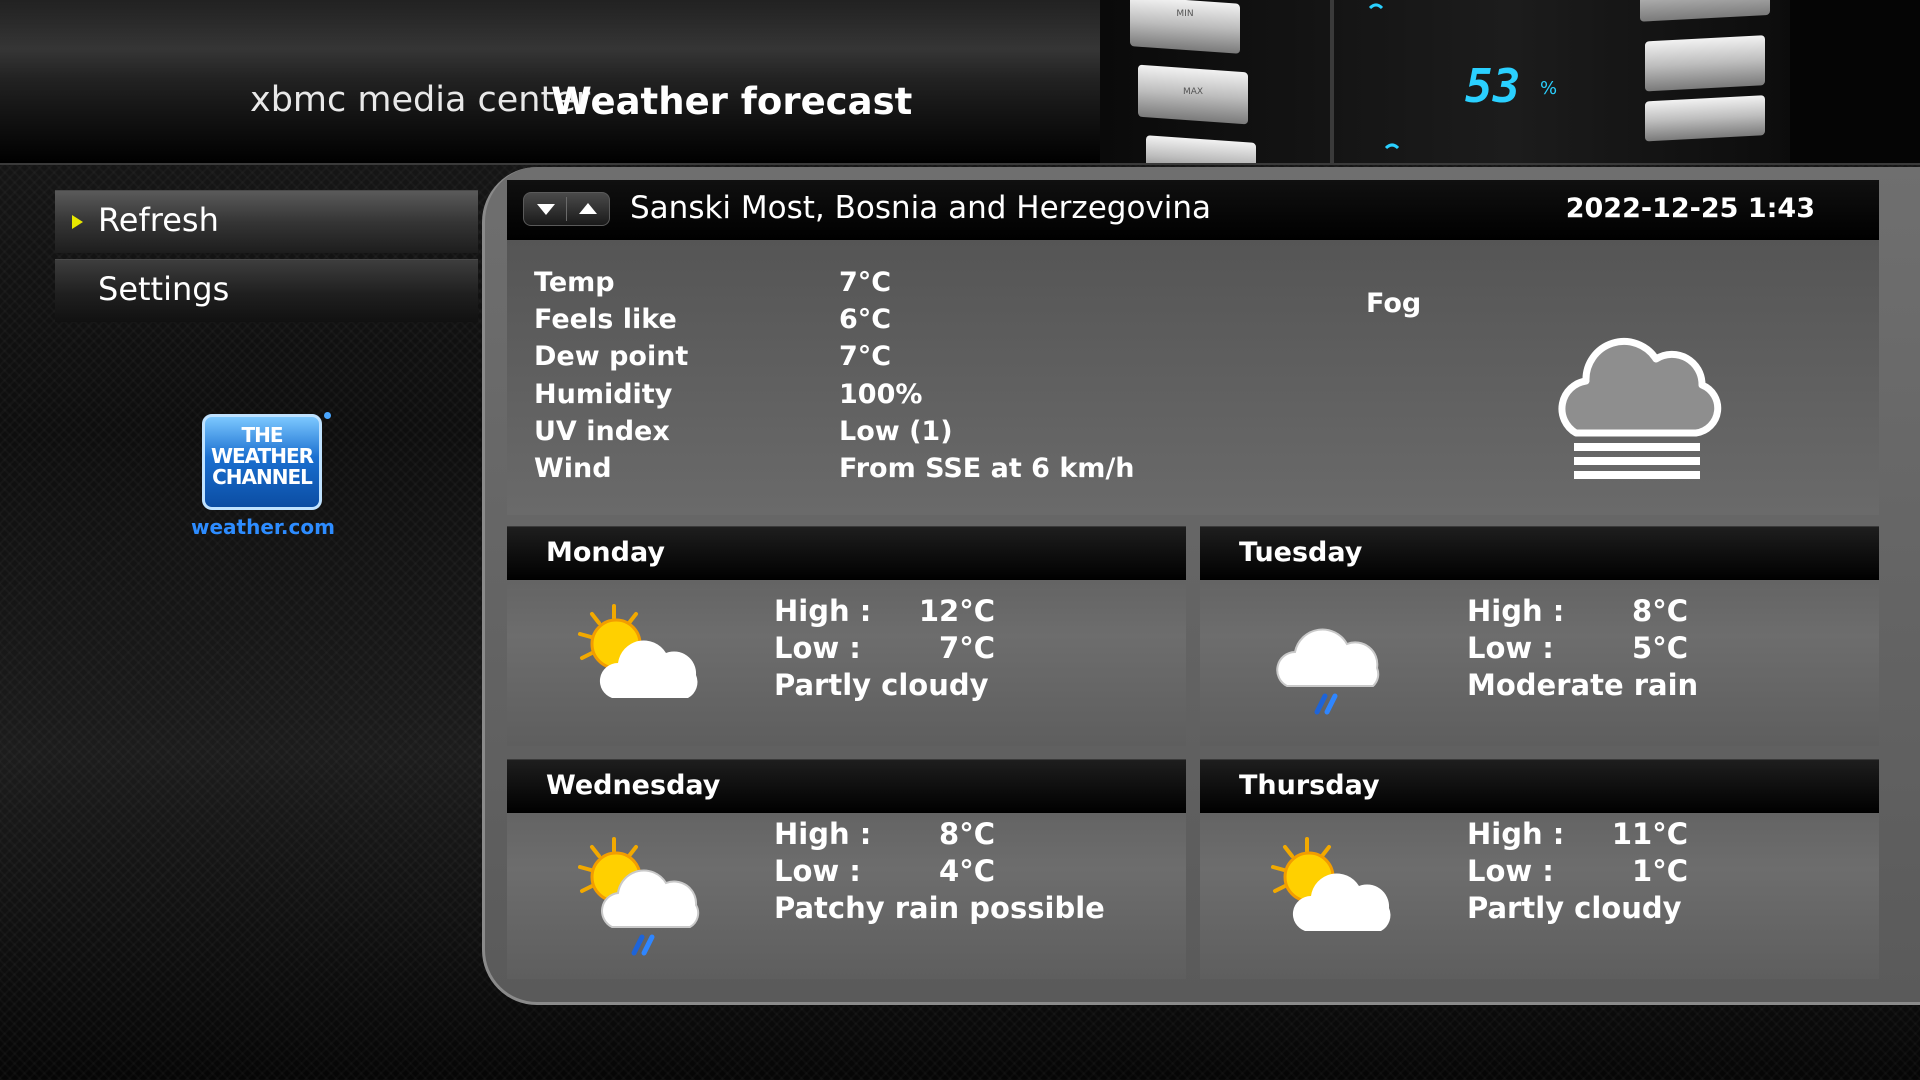  I want to click on location-name: Sanski Most, Bosnia and Herzegovina, so click(921, 208).